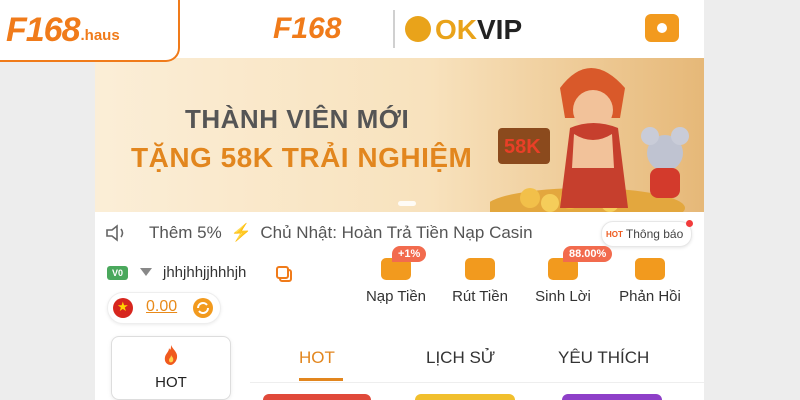 The image size is (800, 400). What do you see at coordinates (297, 119) in the screenshot?
I see `banner-title: THÀNH VIÊN MỚI` at bounding box center [297, 119].